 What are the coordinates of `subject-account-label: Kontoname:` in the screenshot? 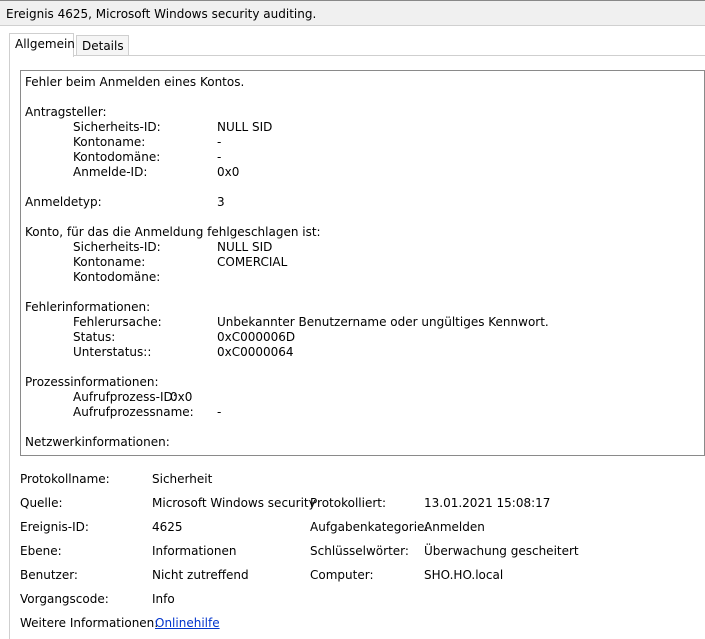 It's located at (109, 142).